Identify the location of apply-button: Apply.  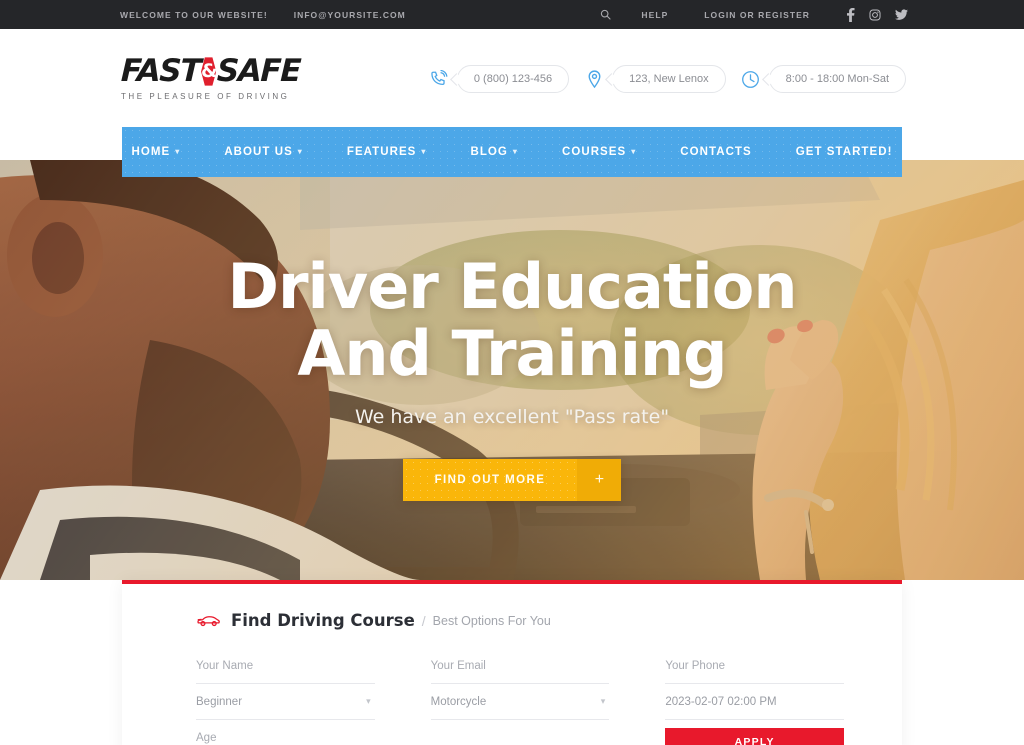
(754, 736).